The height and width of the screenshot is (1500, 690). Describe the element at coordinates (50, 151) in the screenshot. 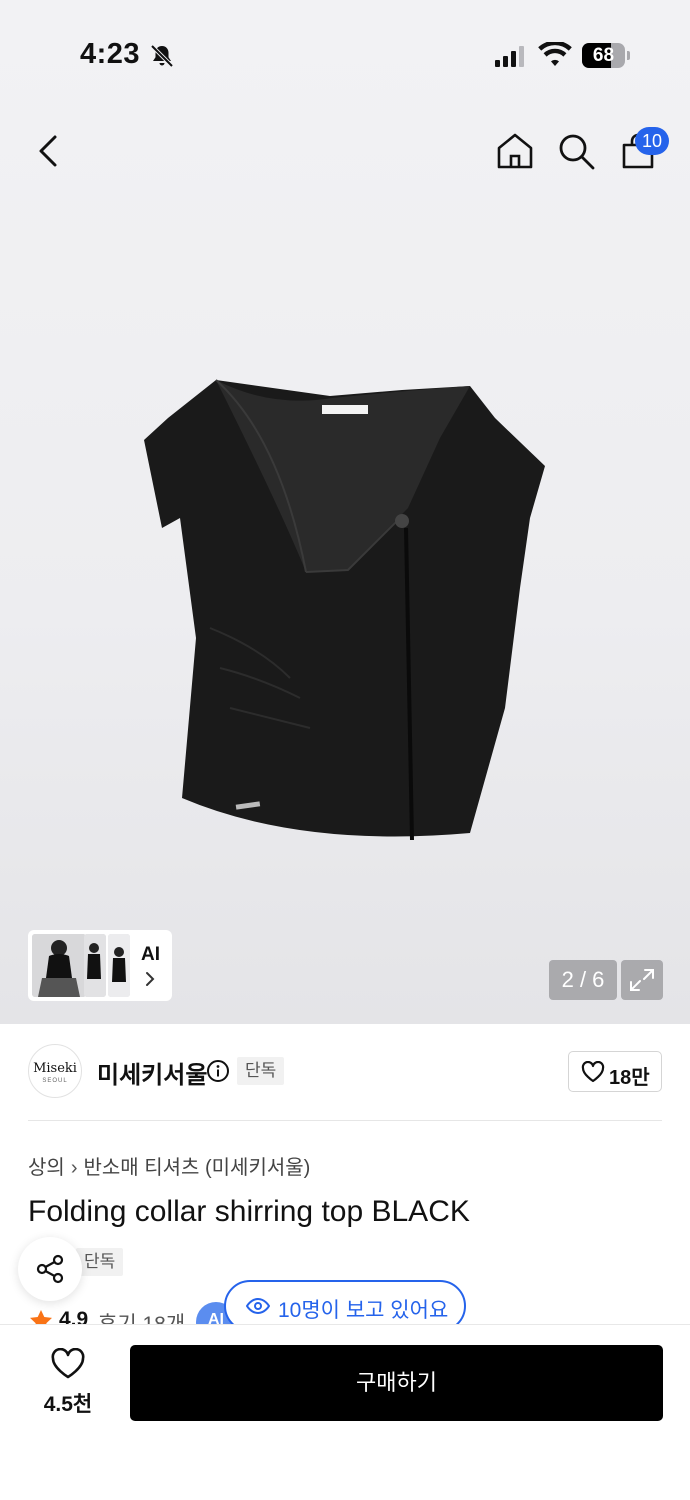

I see `back-icon` at that location.